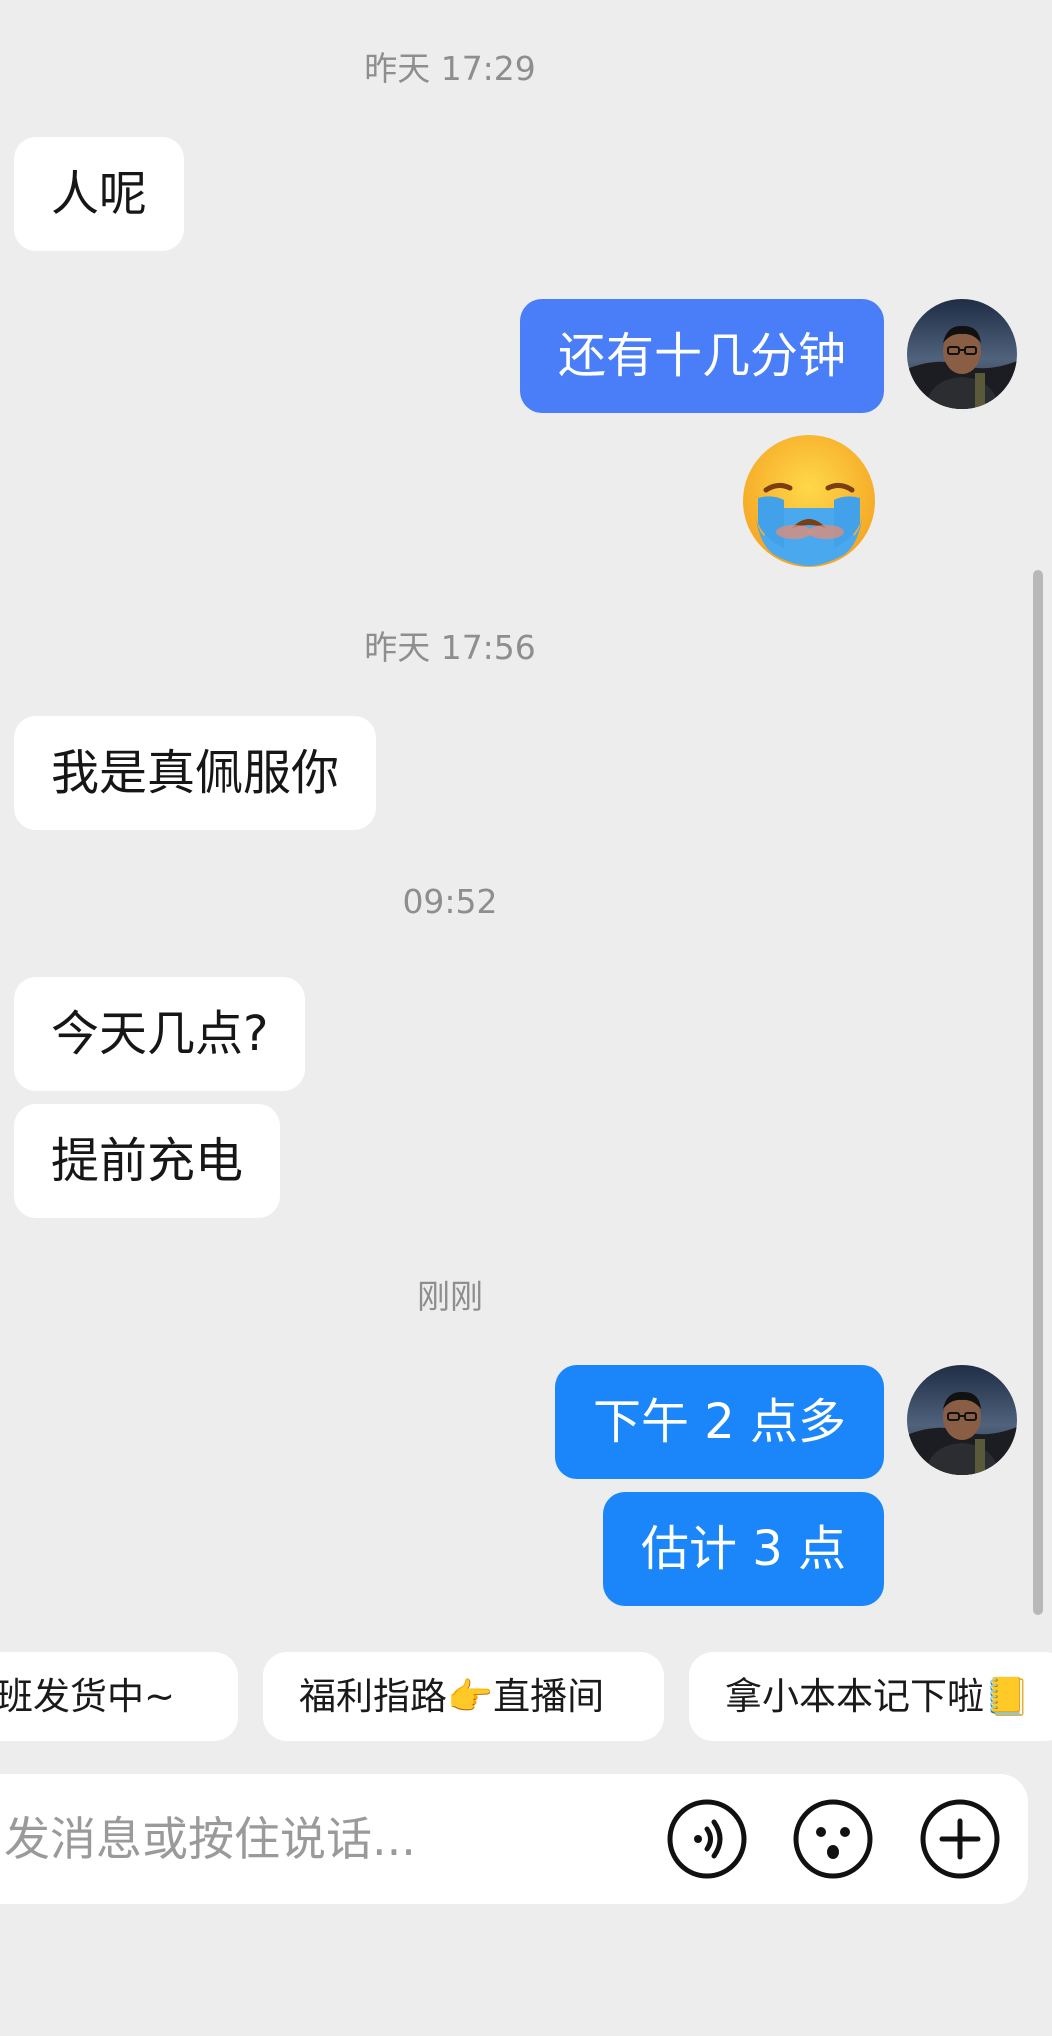 Image resolution: width=1052 pixels, height=2036 pixels. What do you see at coordinates (870, 1696) in the screenshot?
I see `quick-reply-chip: 拿小本本记下啦📒` at bounding box center [870, 1696].